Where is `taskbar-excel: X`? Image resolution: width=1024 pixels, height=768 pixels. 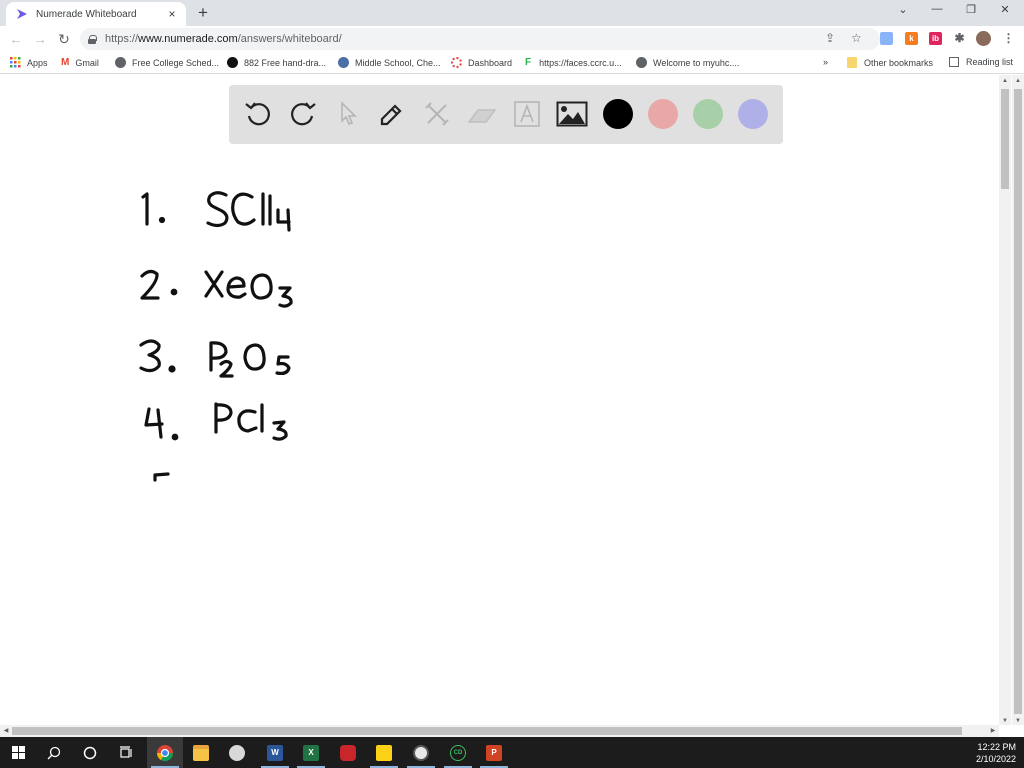 taskbar-excel: X is located at coordinates (311, 752).